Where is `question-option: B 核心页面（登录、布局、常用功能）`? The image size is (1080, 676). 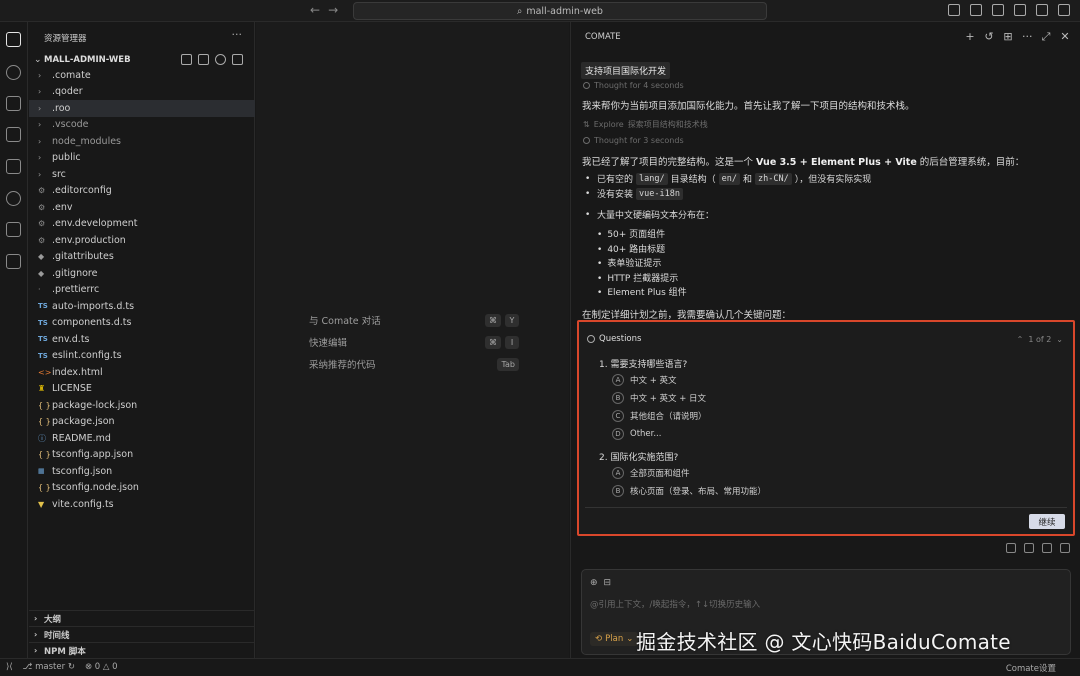
question-option: B 核心页面（登录、布局、常用功能） is located at coordinates (689, 491).